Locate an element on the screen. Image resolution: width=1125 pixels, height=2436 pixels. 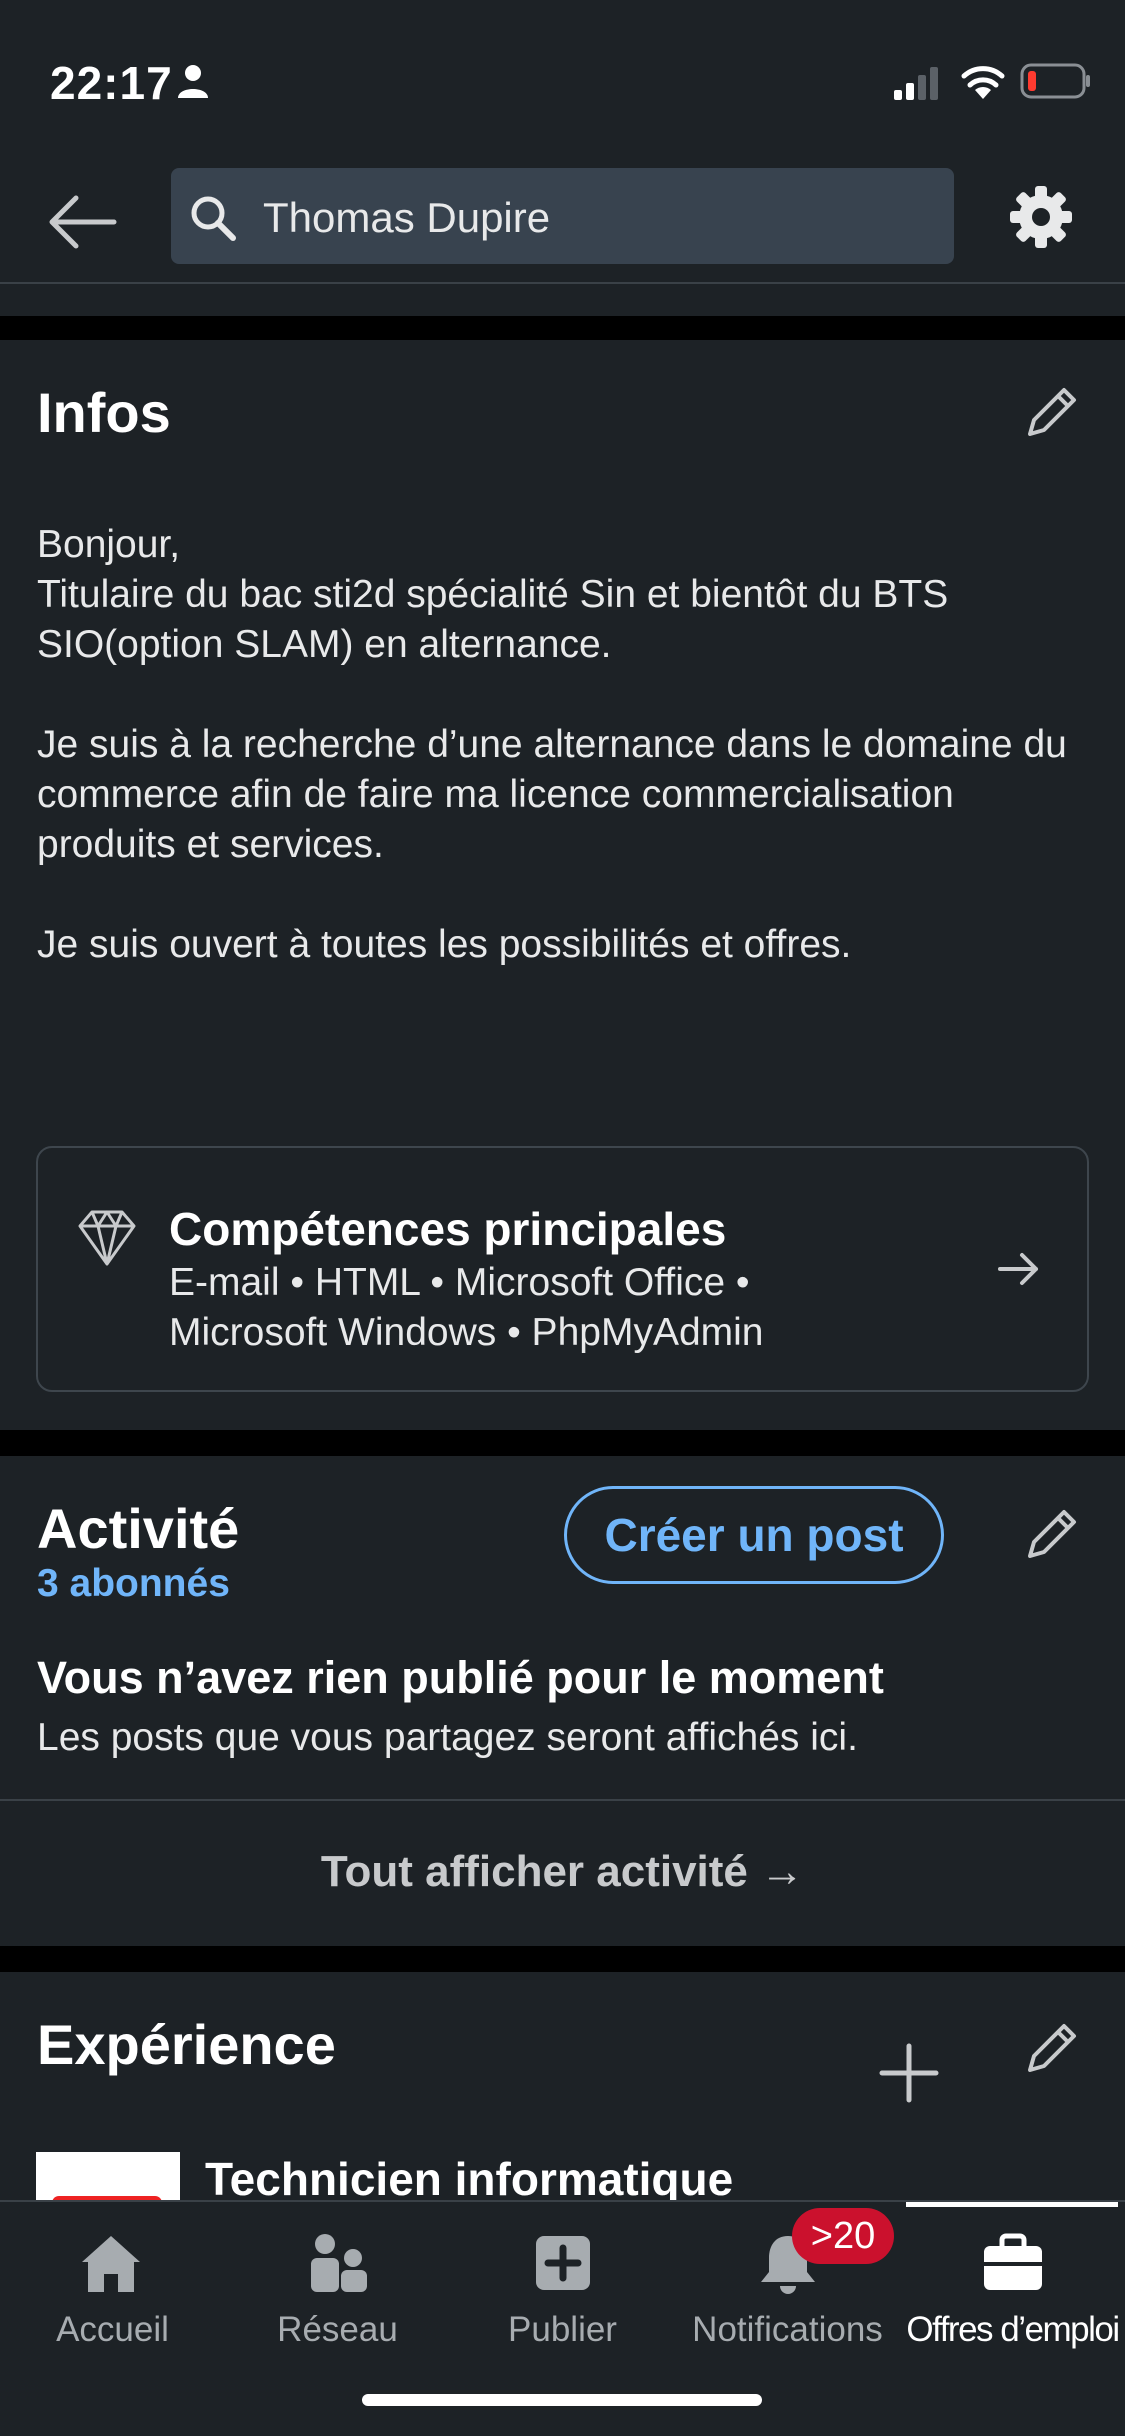
experience-title: Expérience is located at coordinates (186, 2044).